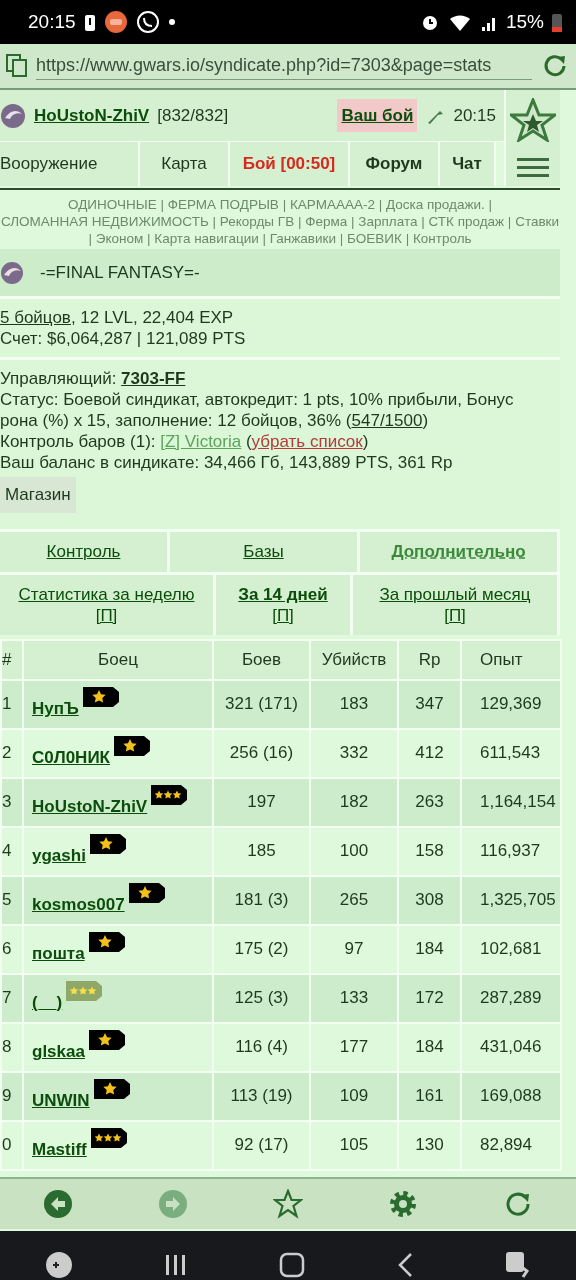 The height and width of the screenshot is (1280, 576). What do you see at coordinates (511, 998) in the screenshot?
I see `exp-cell: 287,289` at bounding box center [511, 998].